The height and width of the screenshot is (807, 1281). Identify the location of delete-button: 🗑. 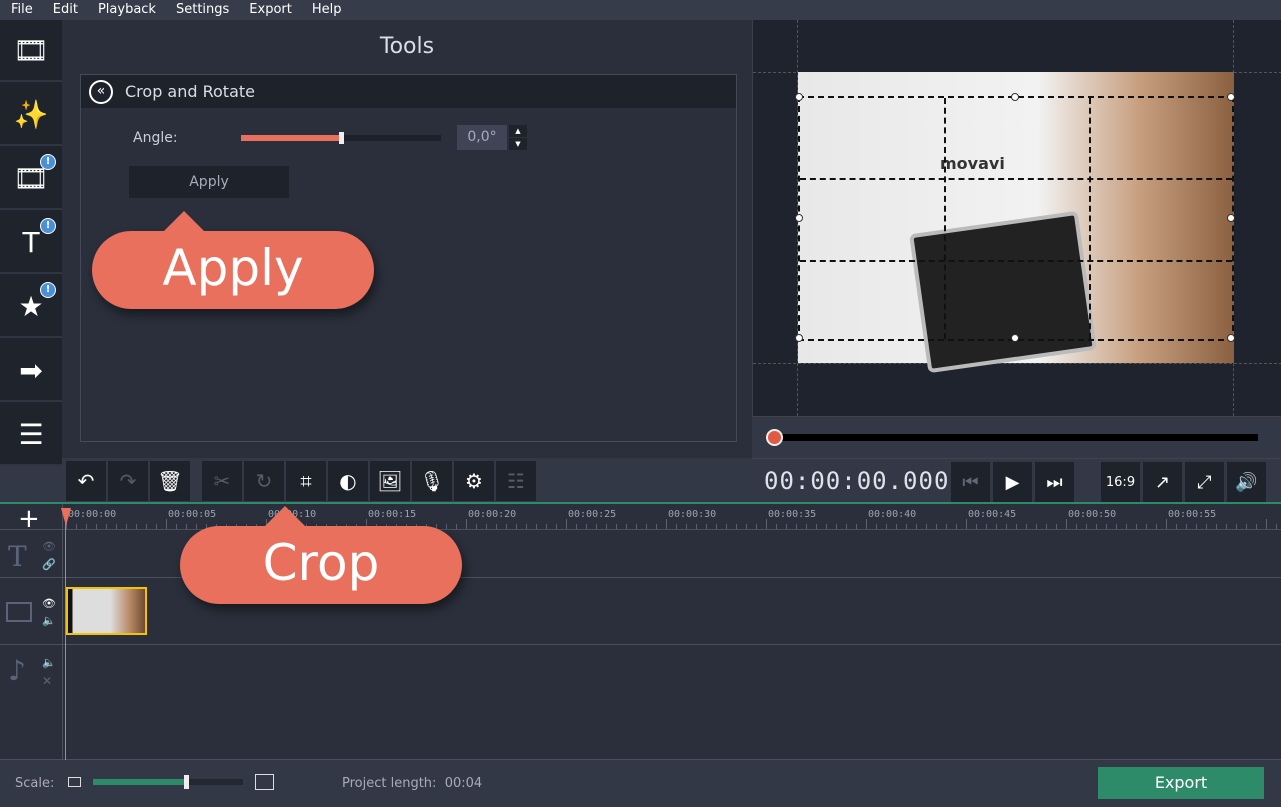
(170, 481).